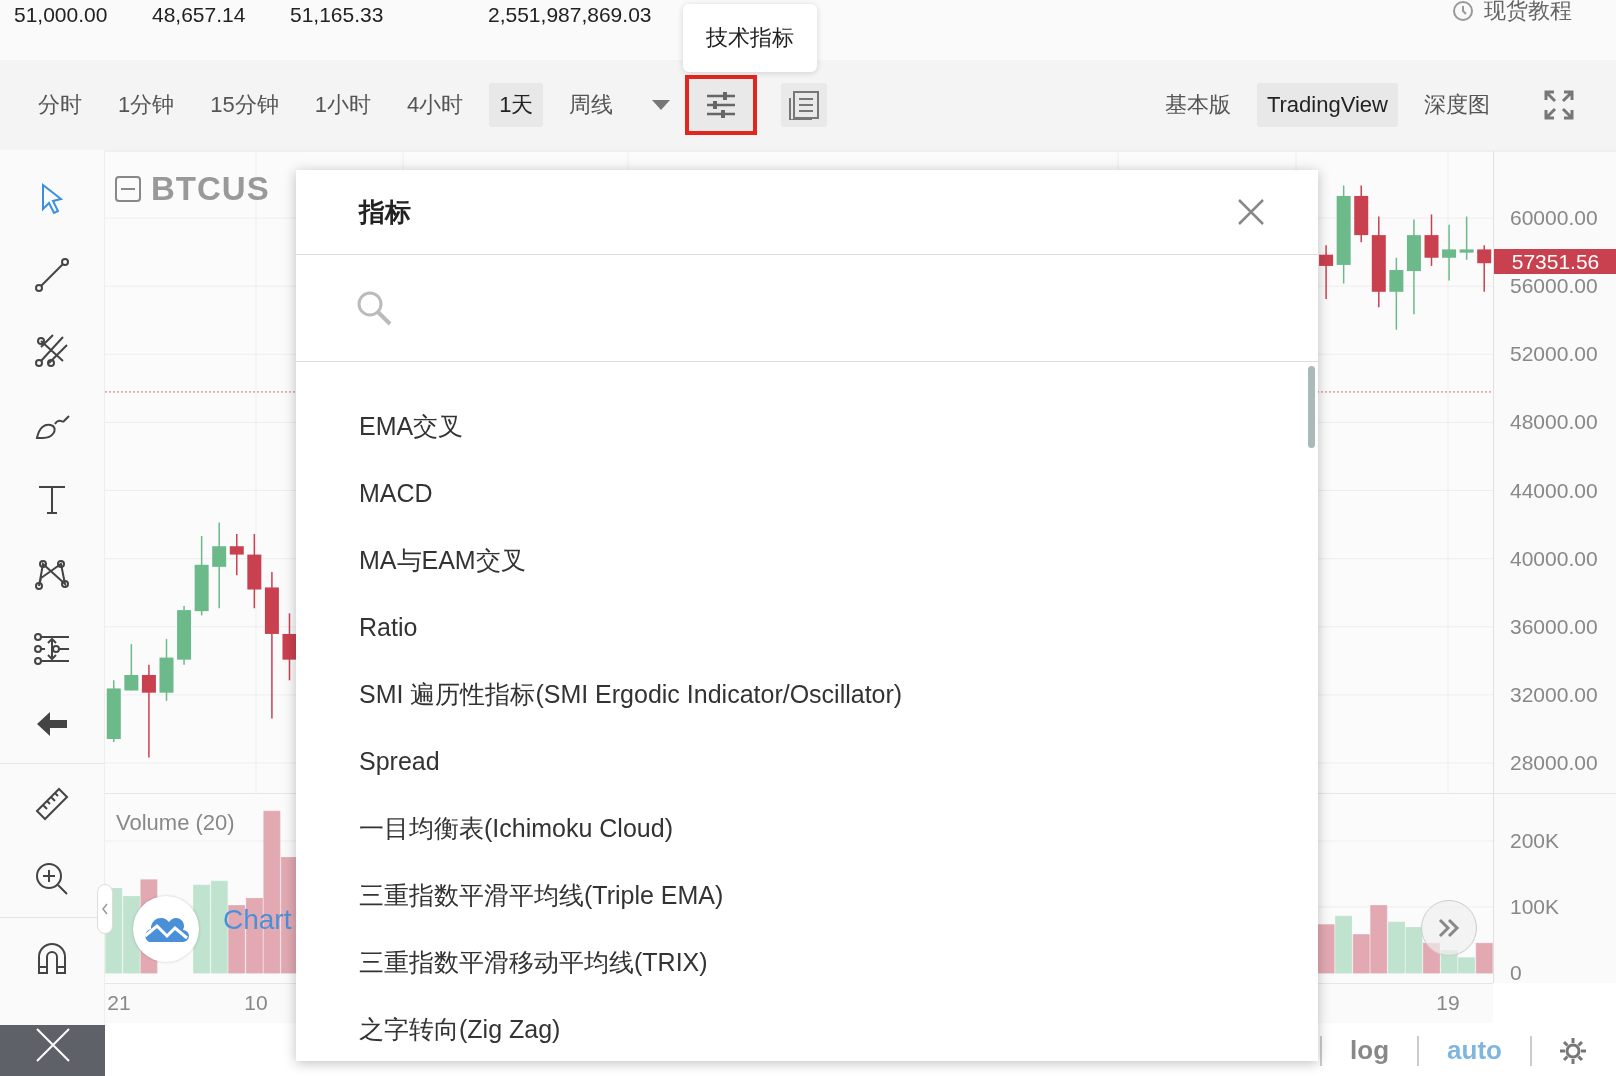 This screenshot has width=1616, height=1076. Describe the element at coordinates (807, 961) in the screenshot. I see `indicator-item: 三重指数平滑移动平均线(TRIX)` at that location.